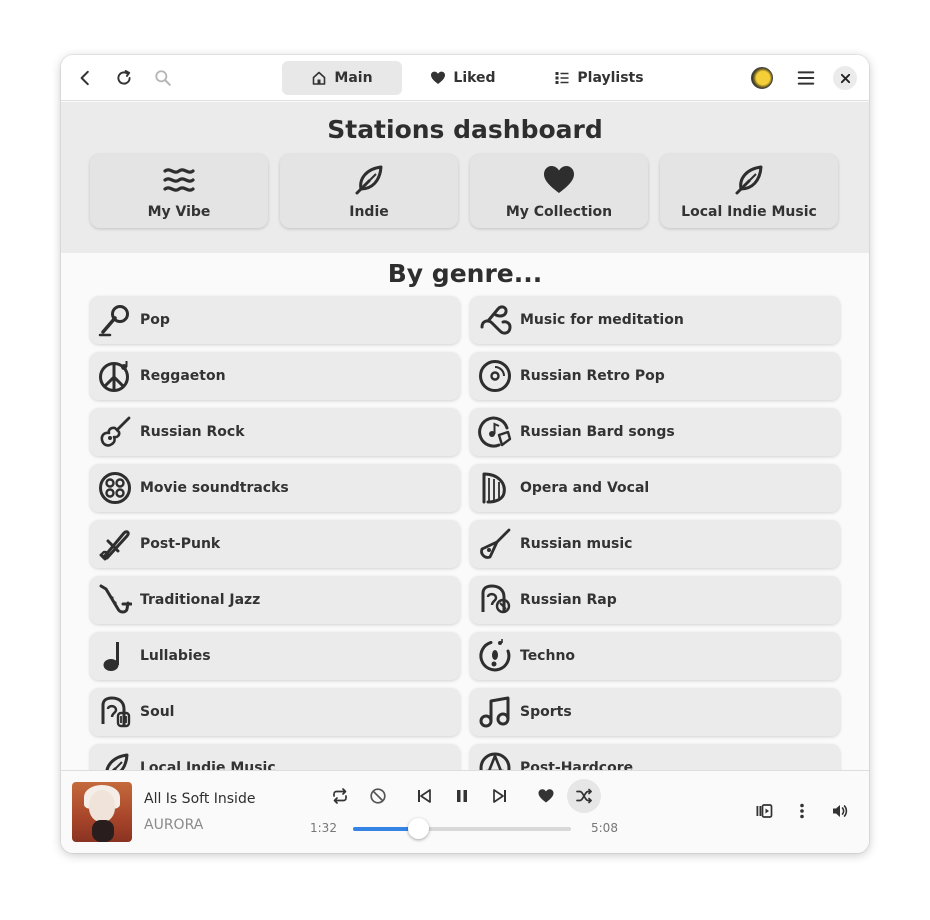 This screenshot has height=920, width=930. I want to click on genre-label: Russian Retro Pop, so click(592, 376).